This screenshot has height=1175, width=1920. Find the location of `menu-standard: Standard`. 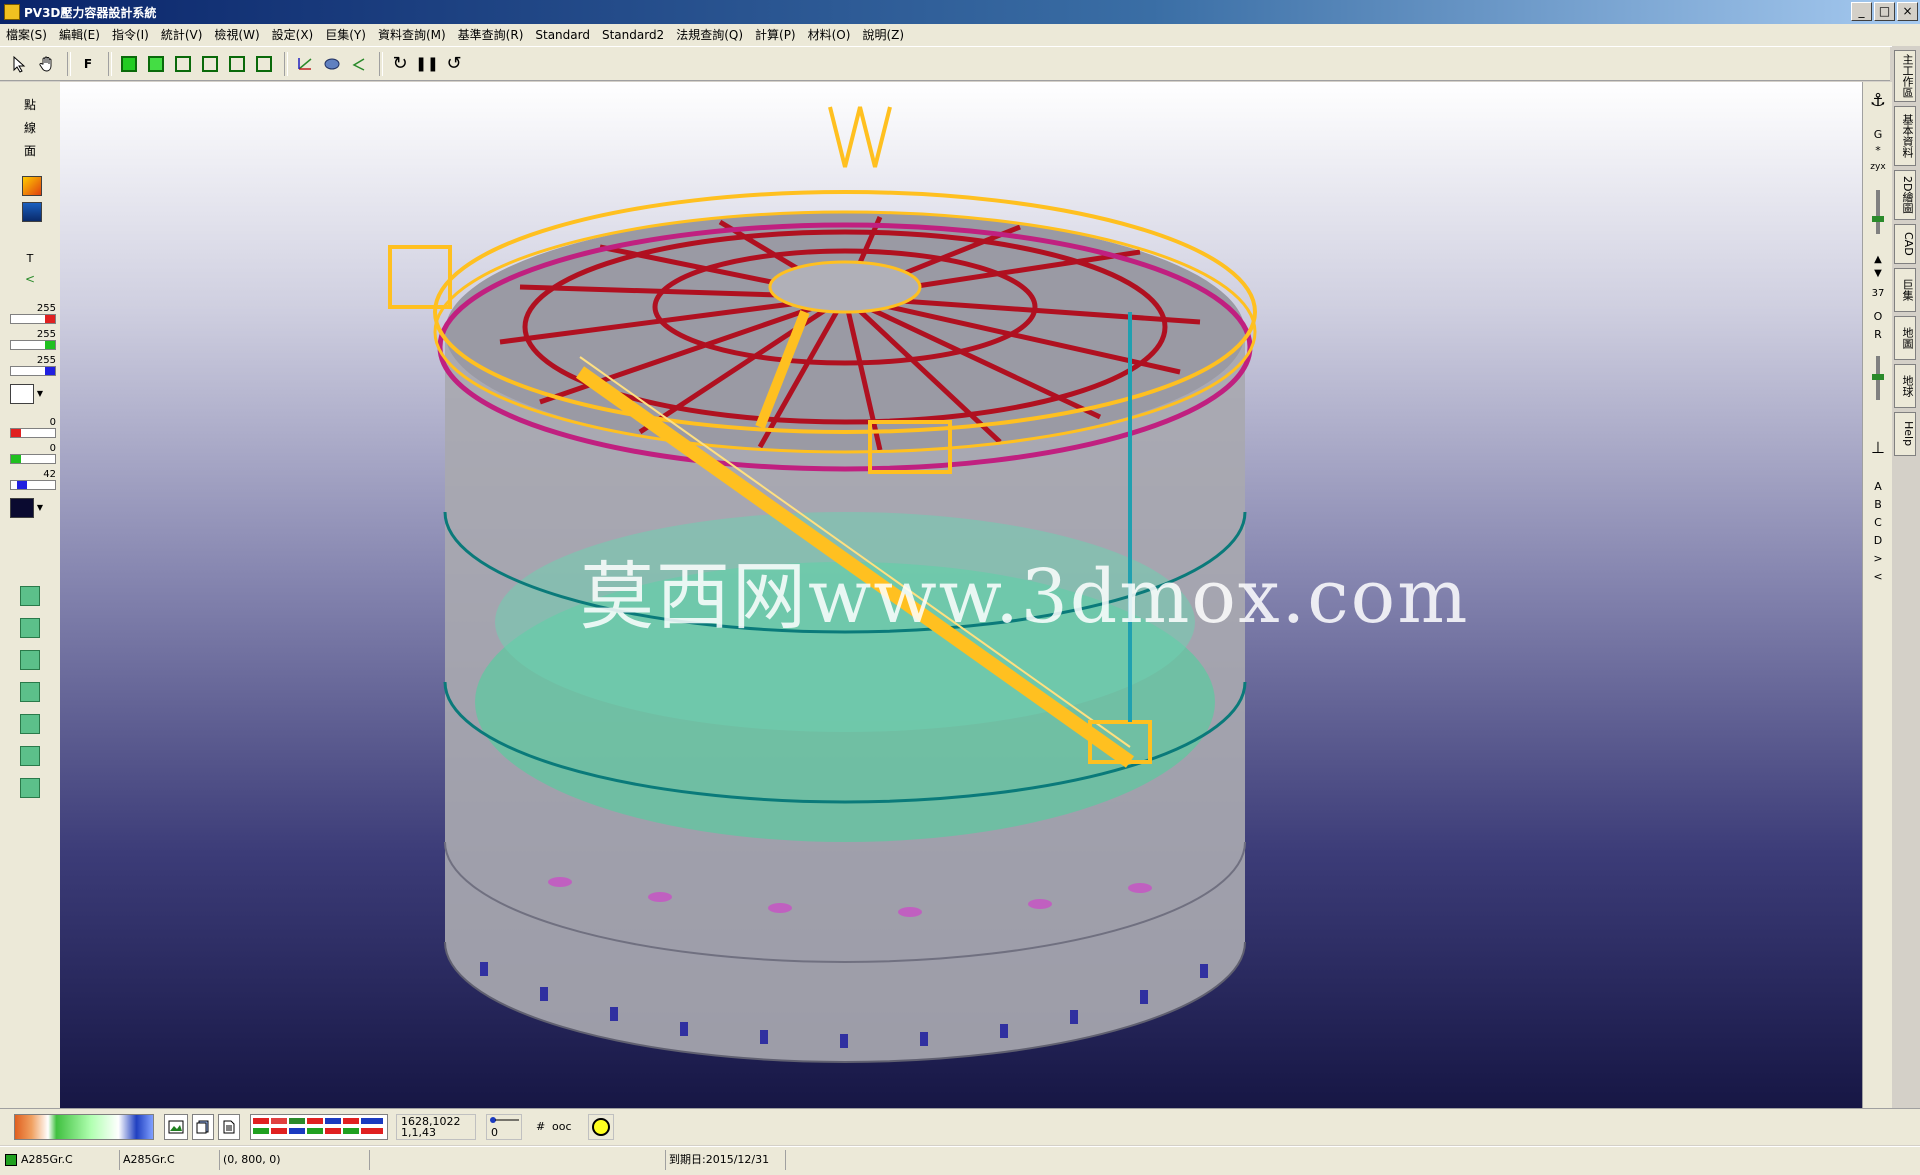

menu-standard: Standard is located at coordinates (562, 35).